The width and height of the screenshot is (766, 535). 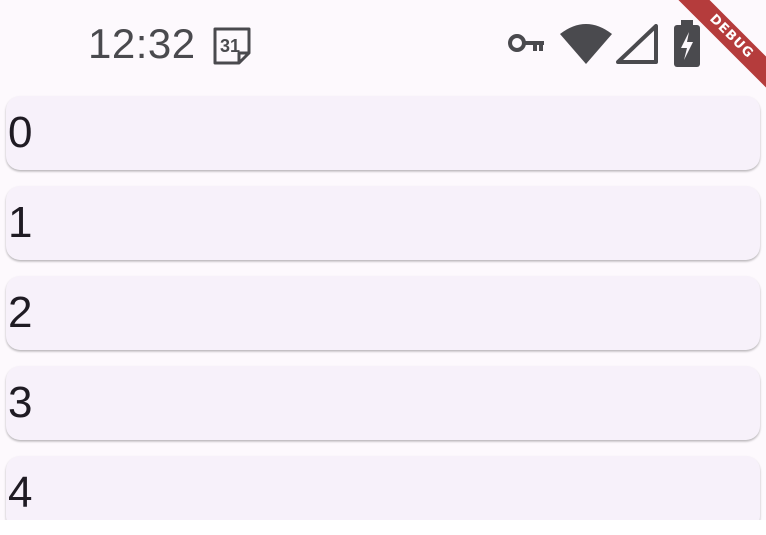 I want to click on debug-banner: DEBUG, so click(x=716, y=50).